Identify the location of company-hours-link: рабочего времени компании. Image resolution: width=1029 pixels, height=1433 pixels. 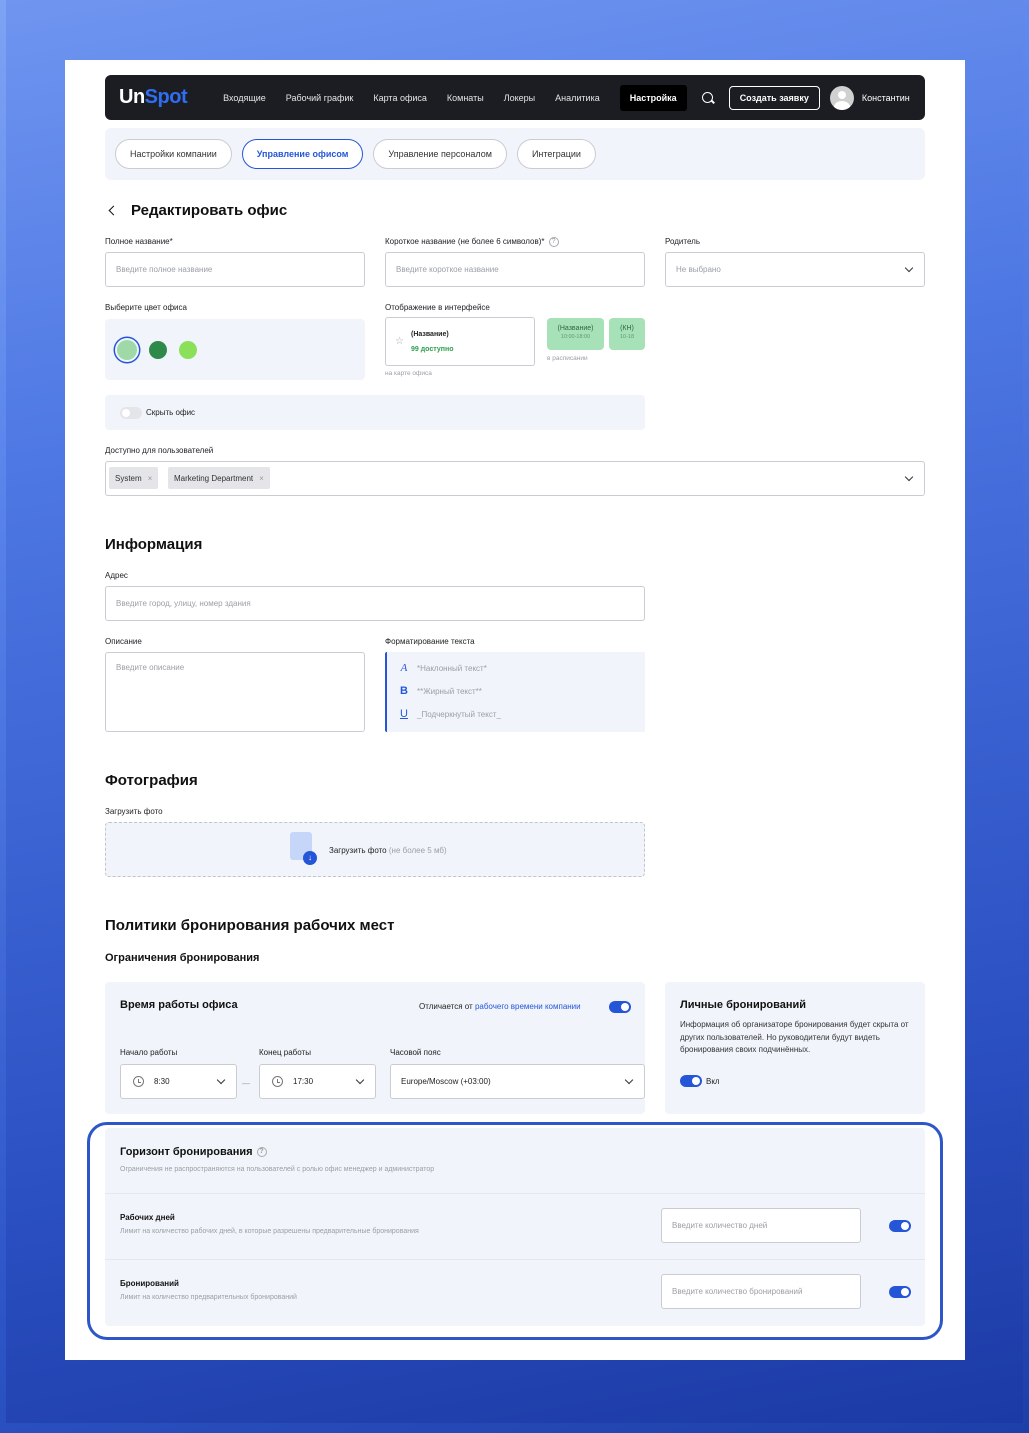
(528, 1006).